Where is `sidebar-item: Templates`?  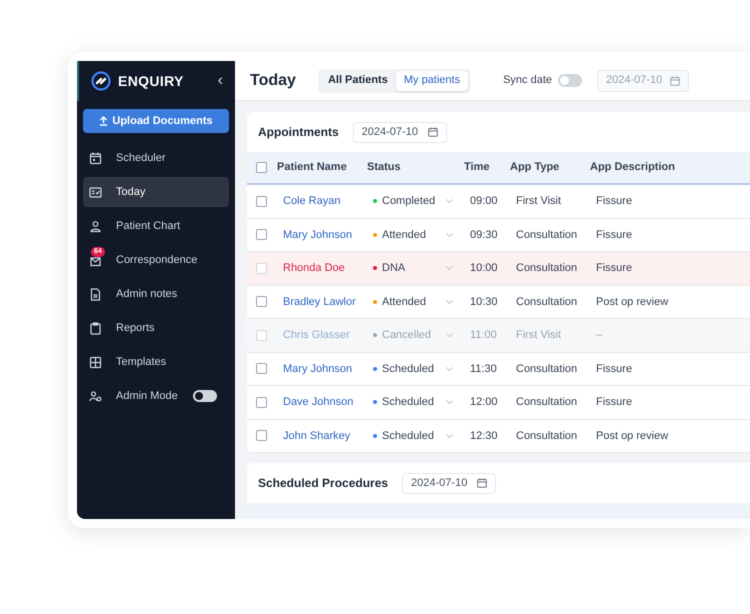
sidebar-item: Templates is located at coordinates (156, 362).